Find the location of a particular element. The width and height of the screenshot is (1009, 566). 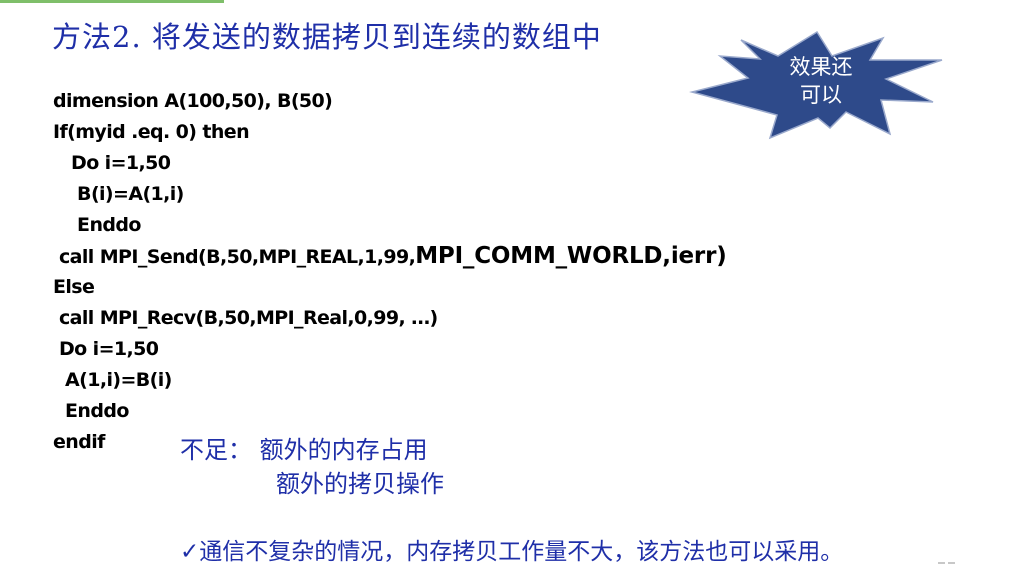

code-line: If(myid .eq. 0) then is located at coordinates (151, 132).